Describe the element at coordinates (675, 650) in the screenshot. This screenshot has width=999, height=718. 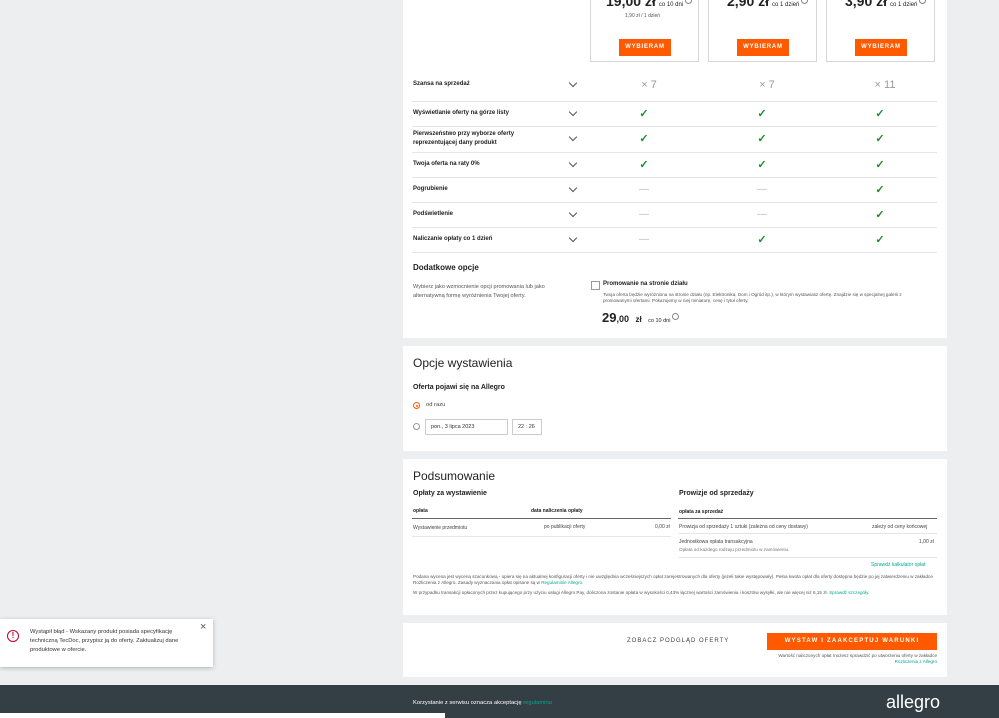
I see `actions-card` at that location.